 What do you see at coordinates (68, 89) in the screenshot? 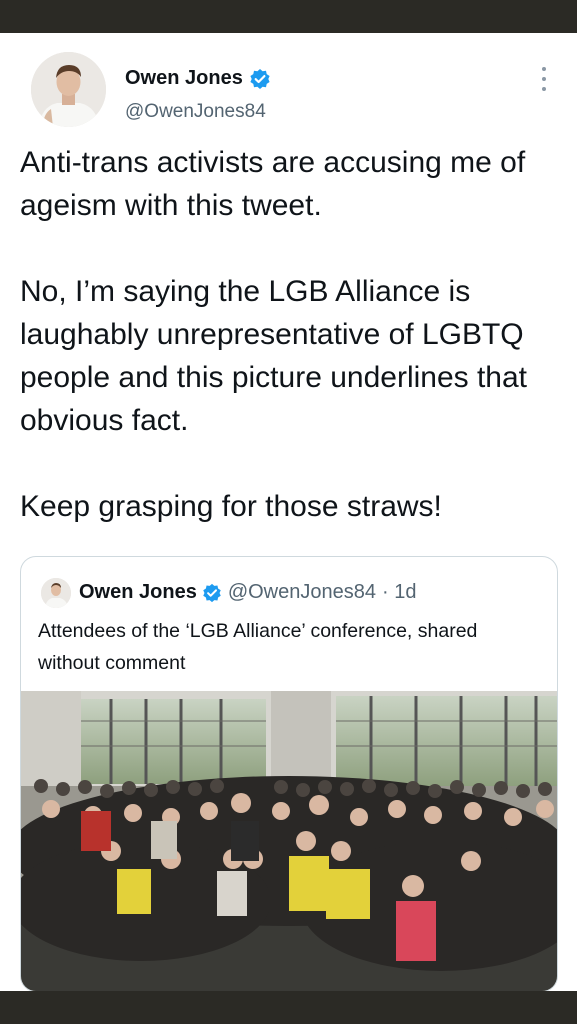
I see `author-avatar` at bounding box center [68, 89].